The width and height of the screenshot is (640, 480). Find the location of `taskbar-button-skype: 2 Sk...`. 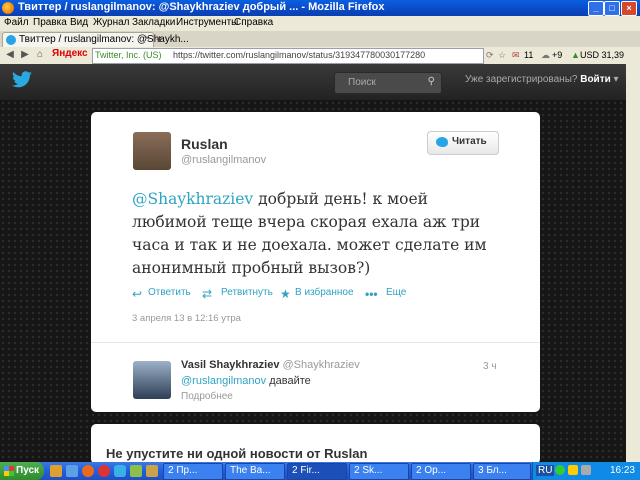

taskbar-button-skype: 2 Sk... is located at coordinates (379, 471).